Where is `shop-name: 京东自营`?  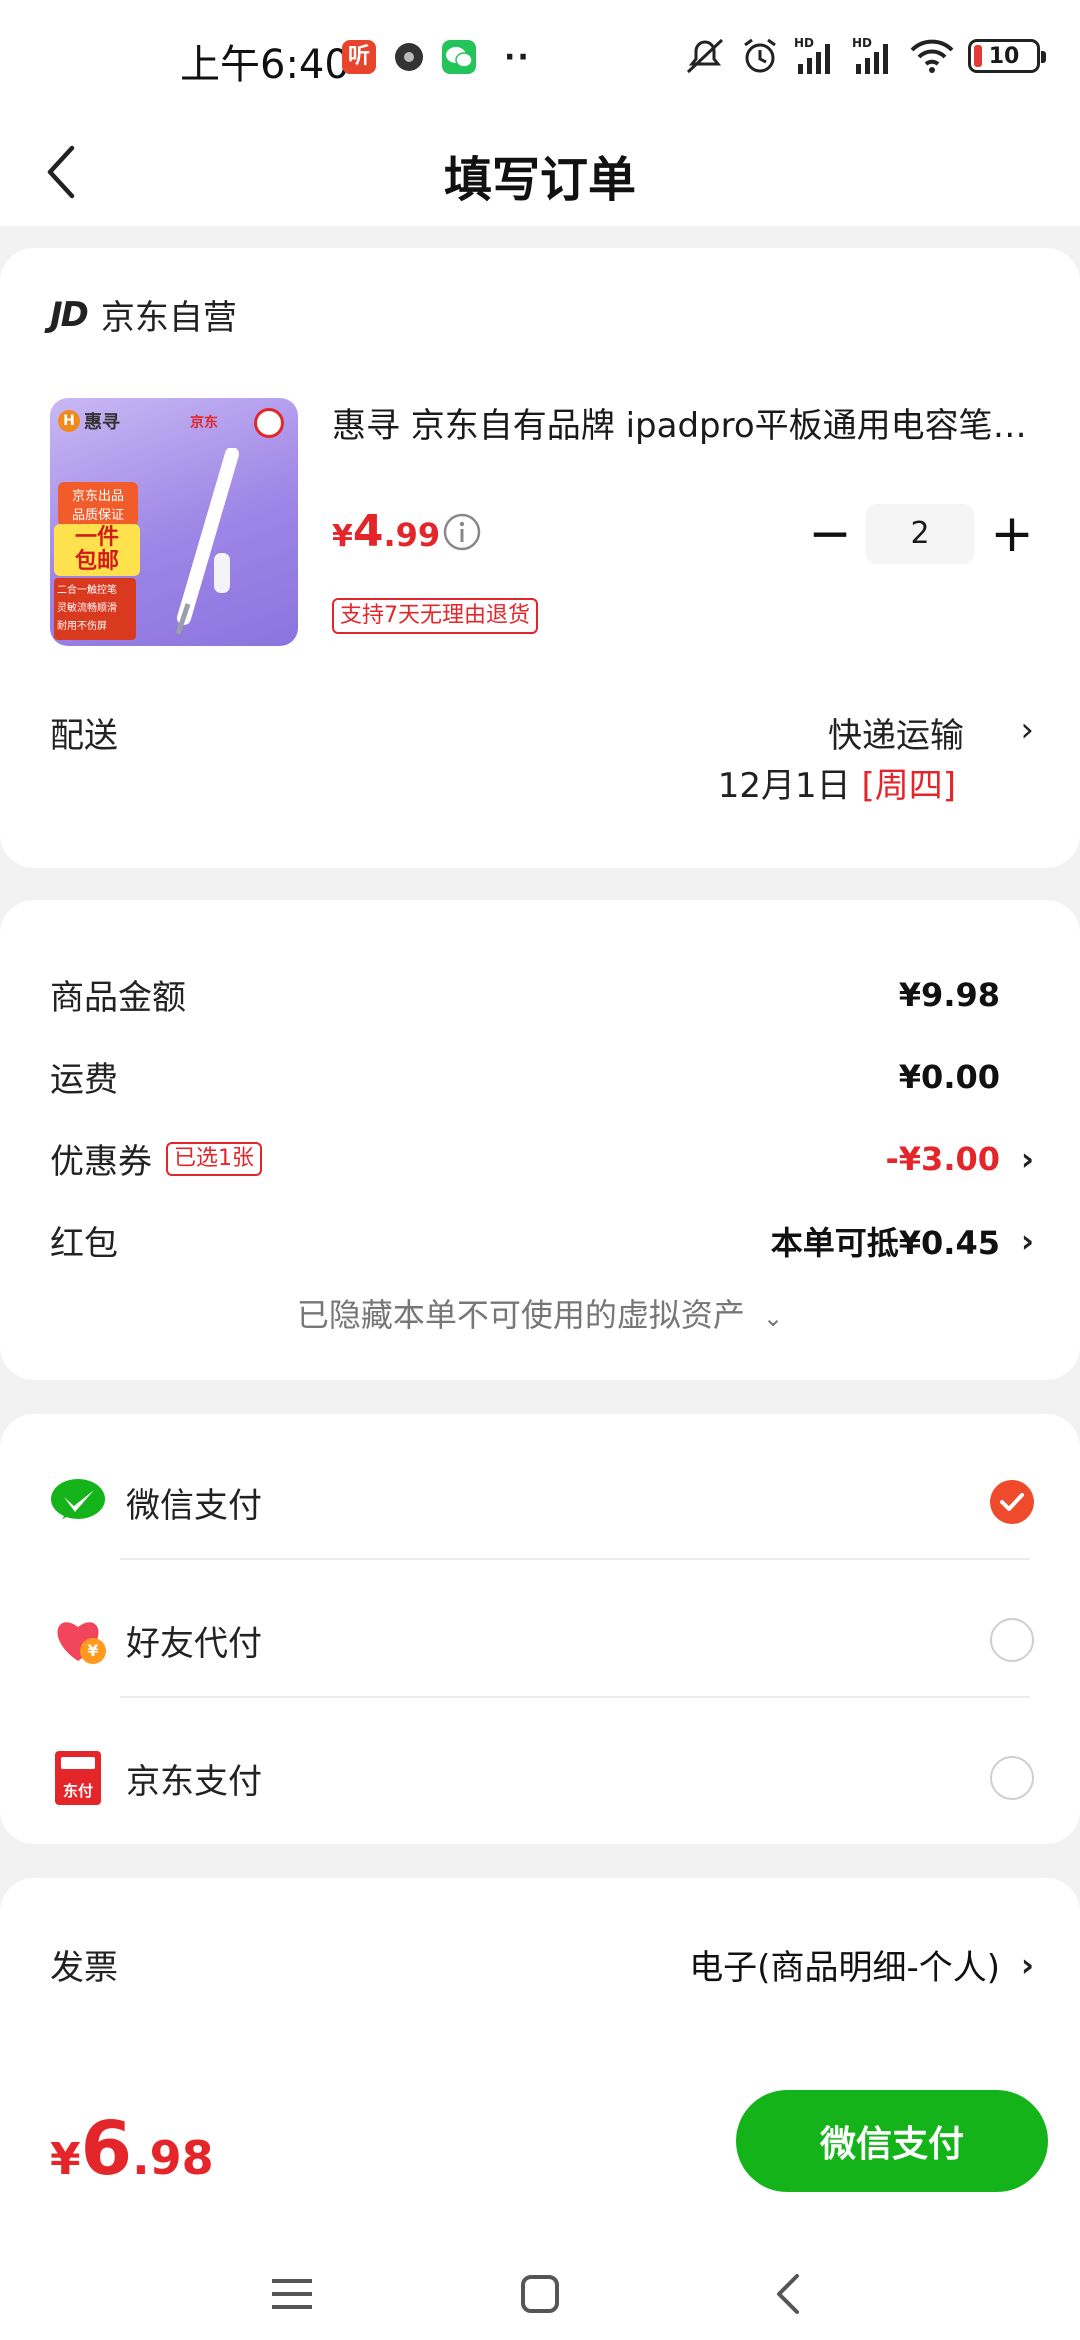
shop-name: 京东自营 is located at coordinates (168, 318).